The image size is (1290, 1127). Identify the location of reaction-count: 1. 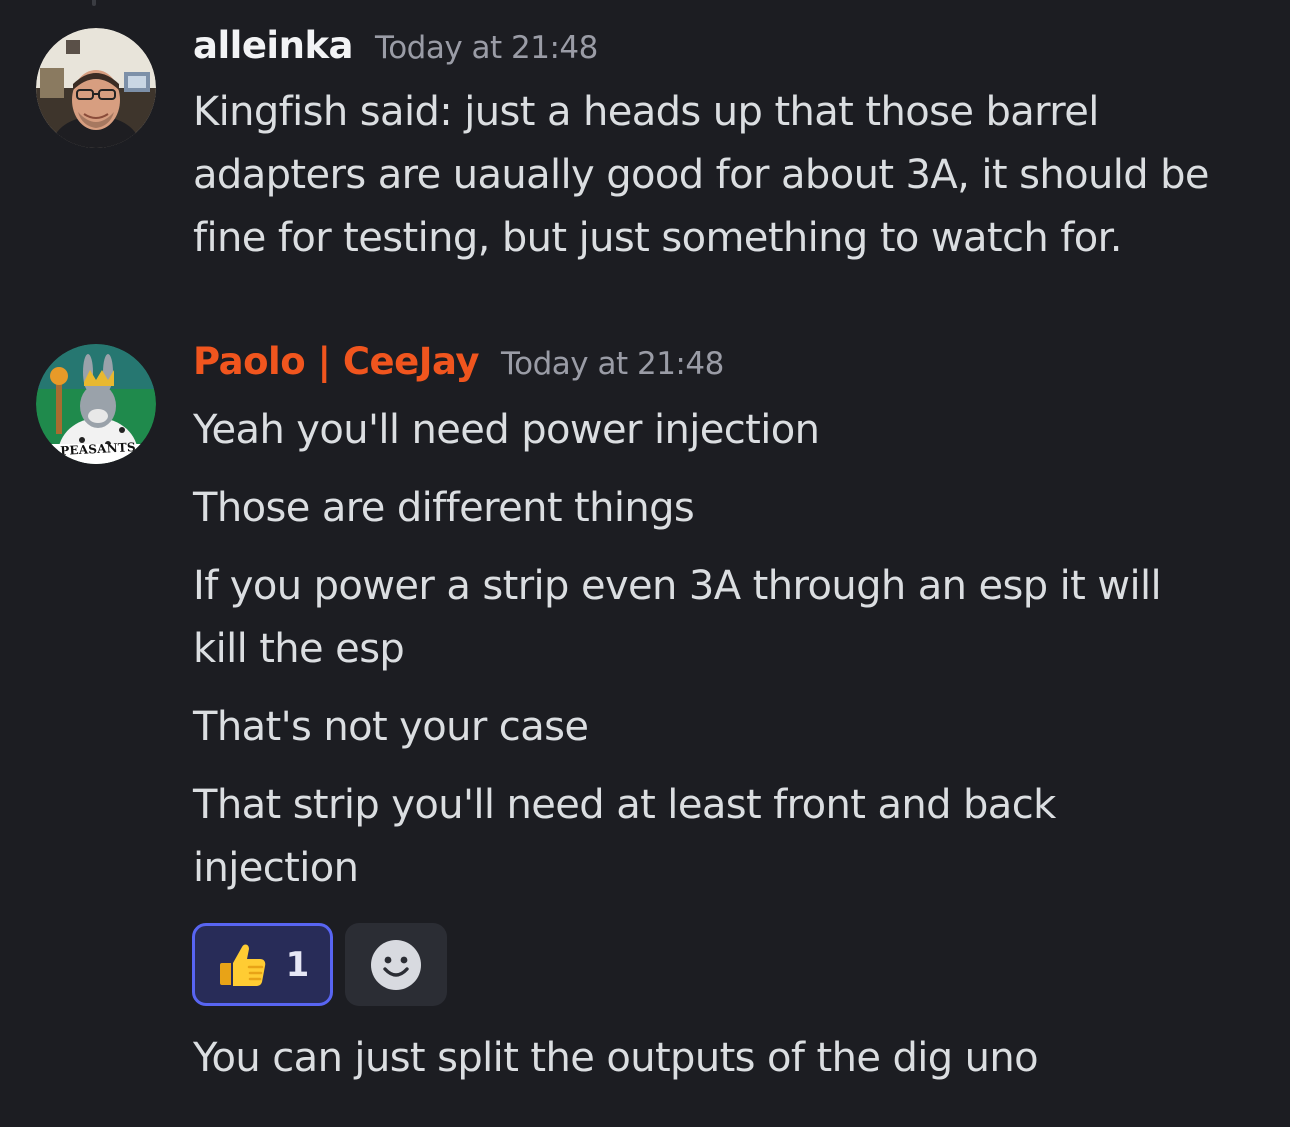
(297, 964).